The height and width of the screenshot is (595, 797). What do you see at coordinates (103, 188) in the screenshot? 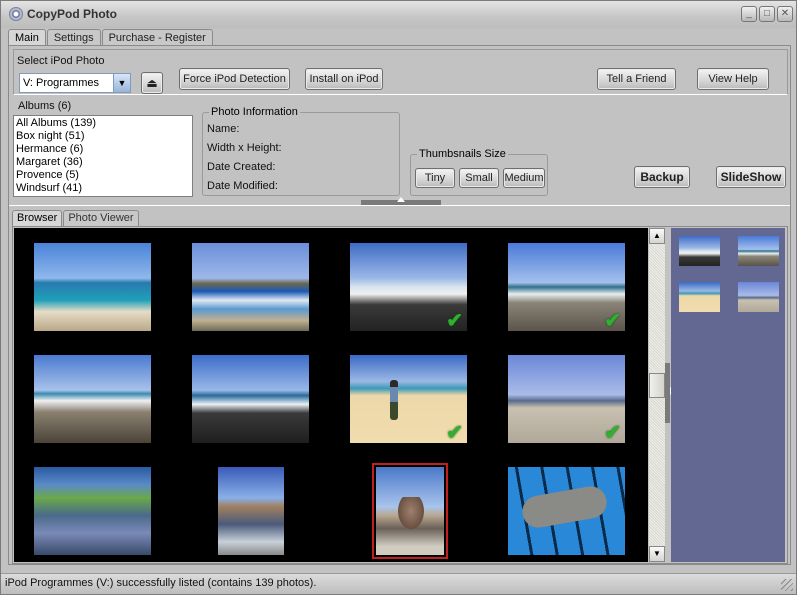
I see `album-item: Windsurf (41)` at bounding box center [103, 188].